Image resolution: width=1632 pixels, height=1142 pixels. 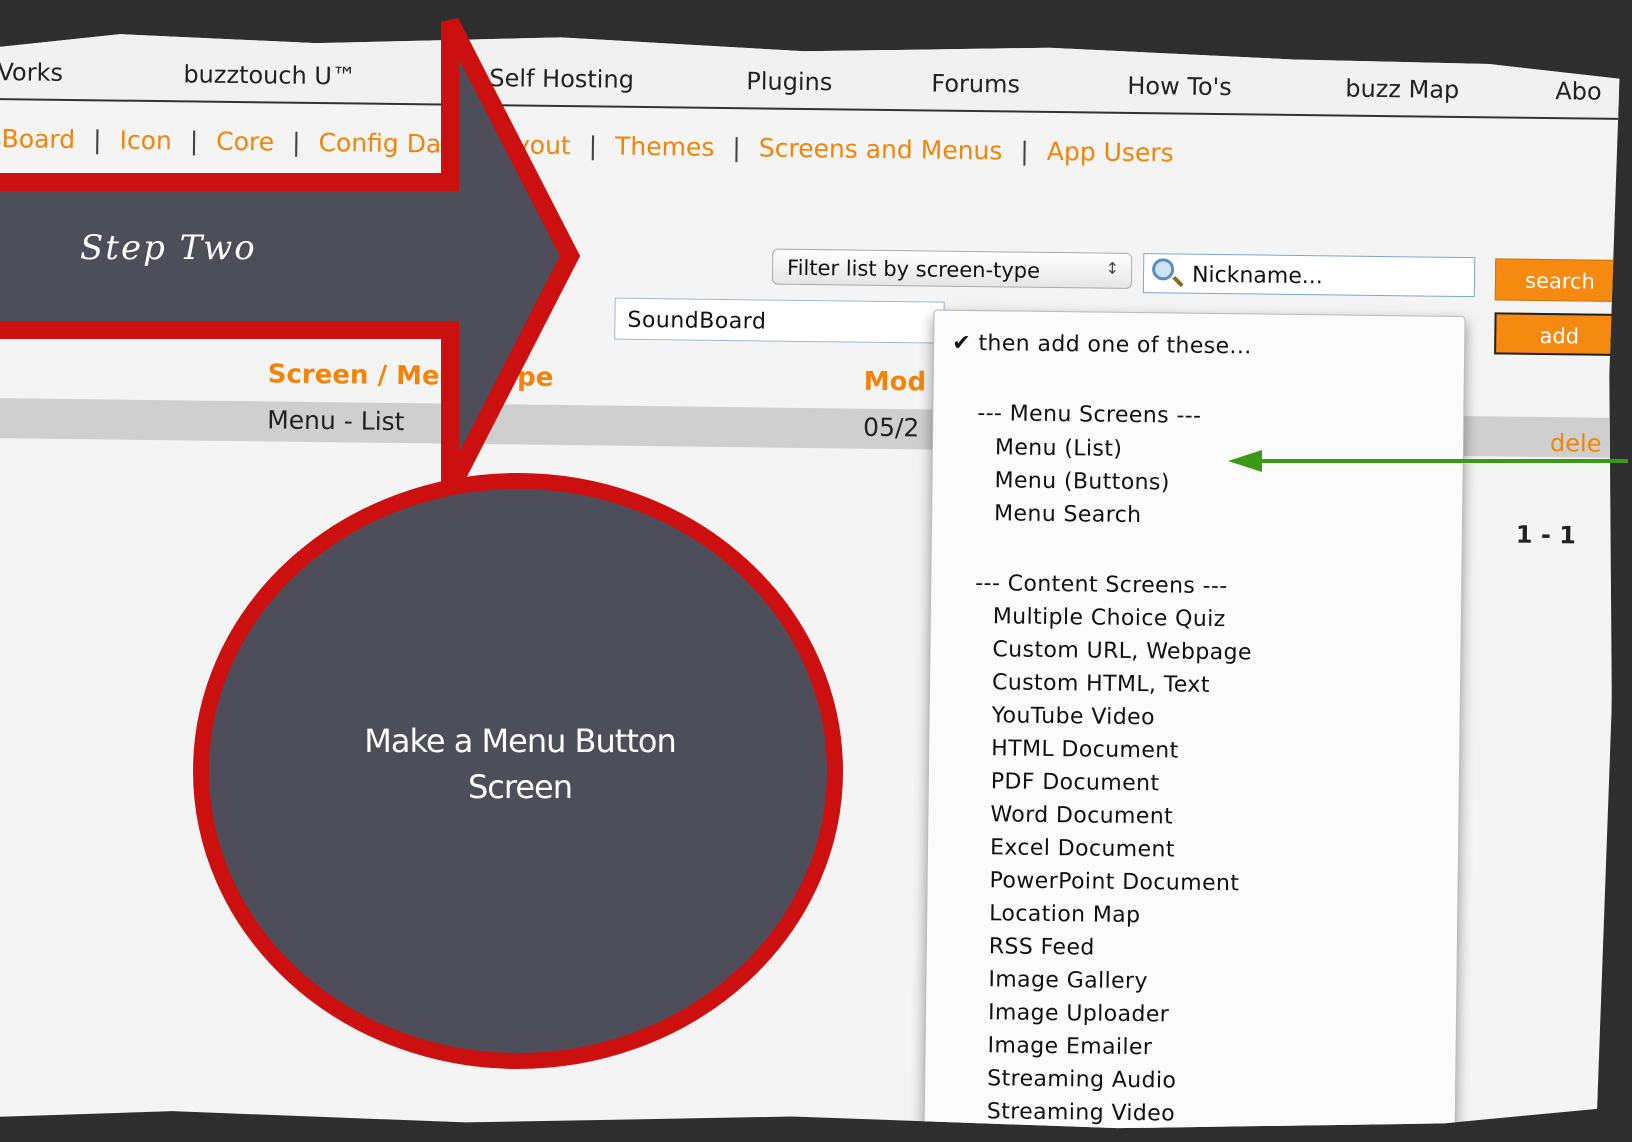 What do you see at coordinates (520, 764) in the screenshot?
I see `callout-circle-text: Make a Menu Button Screen` at bounding box center [520, 764].